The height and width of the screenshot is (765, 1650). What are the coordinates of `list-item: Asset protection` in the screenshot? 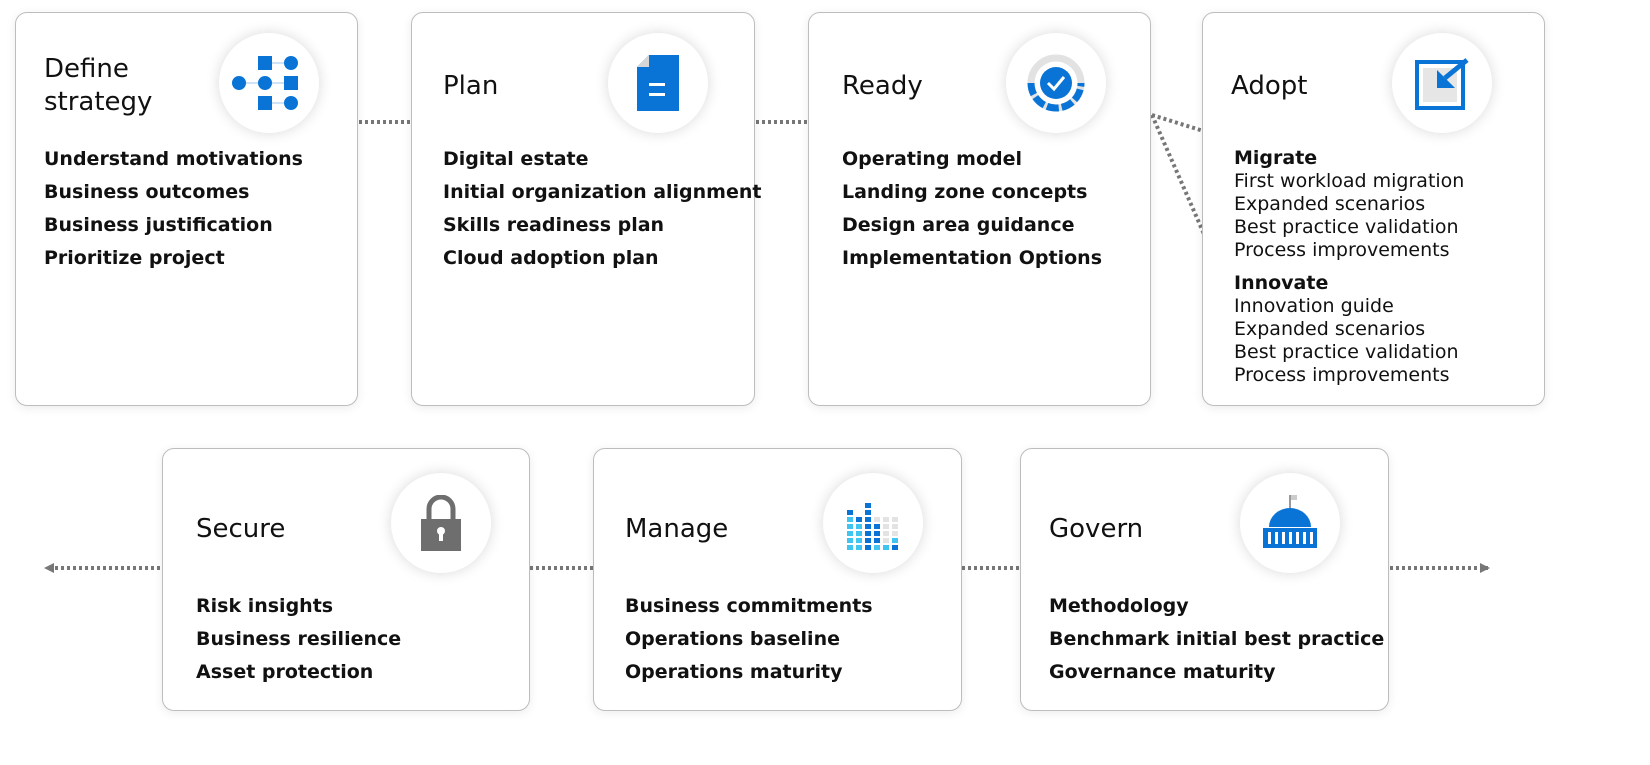 It's located at (285, 672).